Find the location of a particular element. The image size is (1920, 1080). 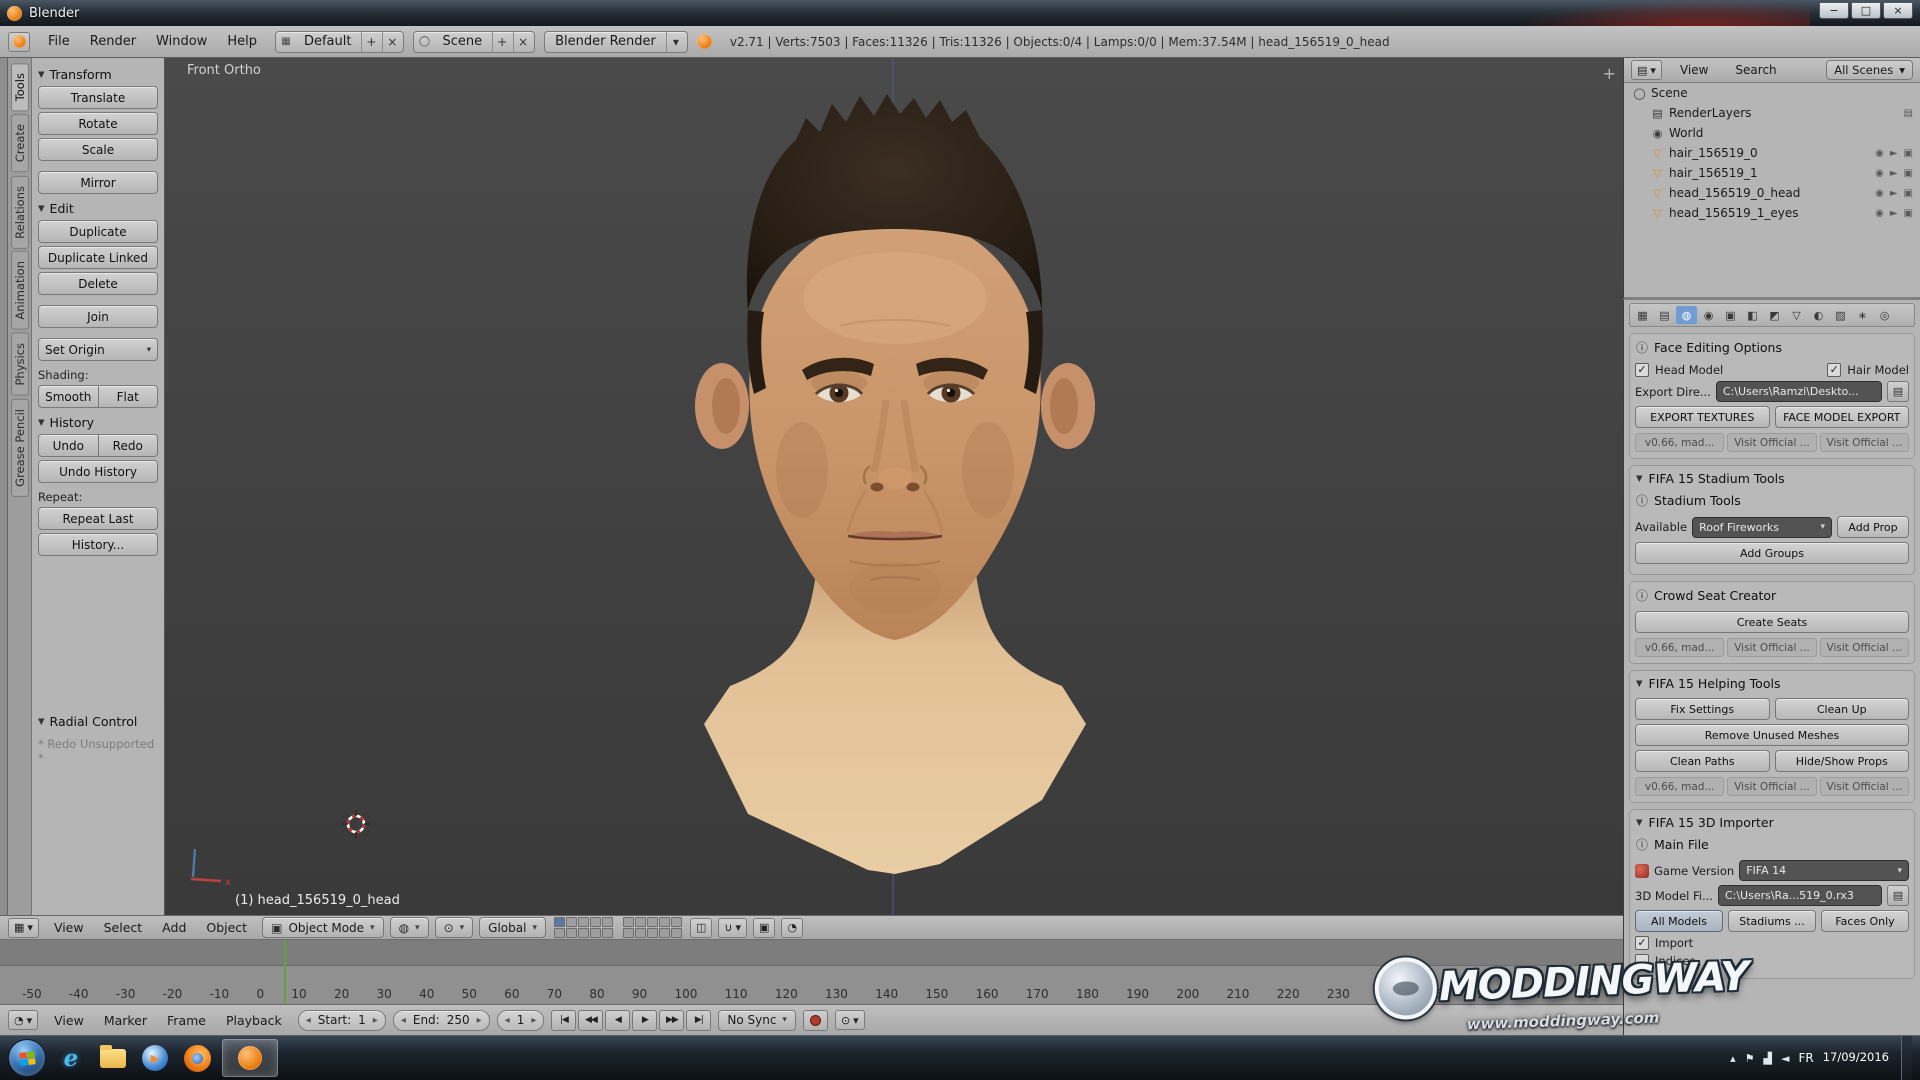

tab-animation: Animation is located at coordinates (19, 291).